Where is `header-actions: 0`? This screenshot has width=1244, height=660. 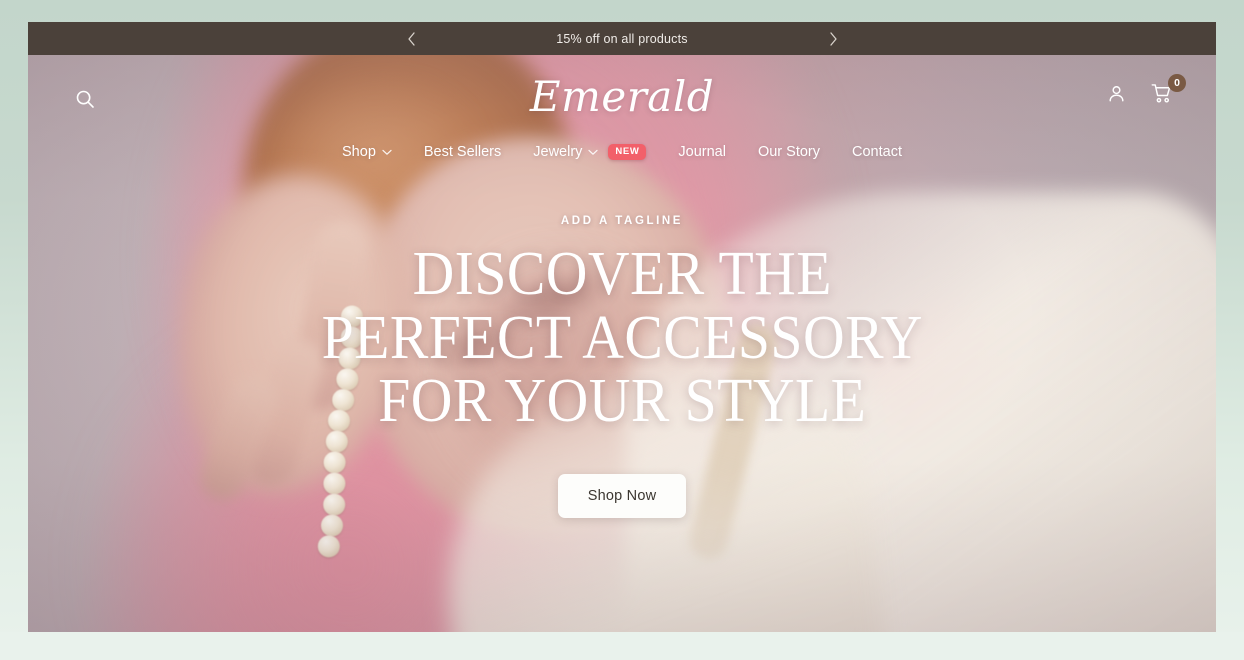
header-actions: 0 is located at coordinates (1144, 91).